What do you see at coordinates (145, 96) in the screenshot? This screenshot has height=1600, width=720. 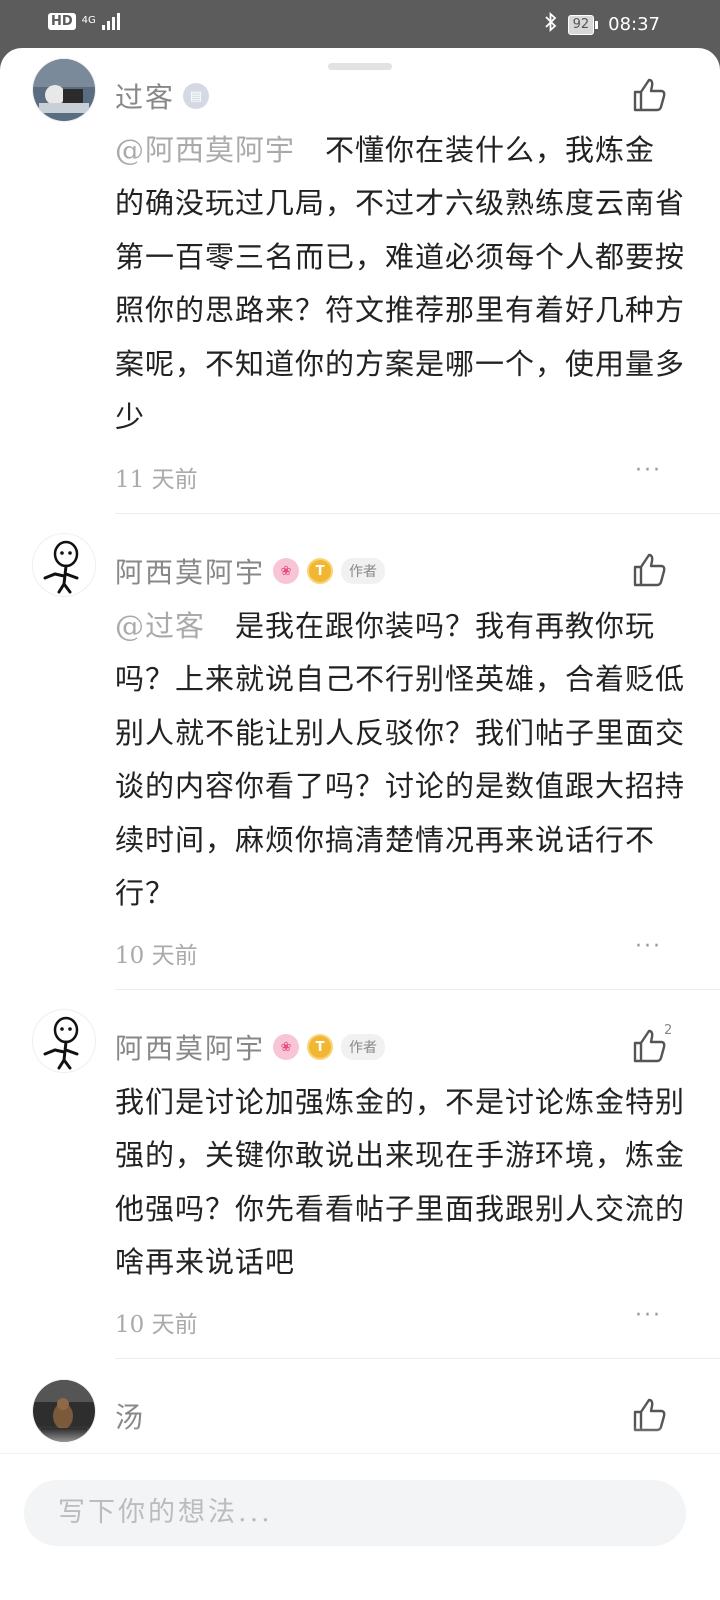 I see `username: 过客` at bounding box center [145, 96].